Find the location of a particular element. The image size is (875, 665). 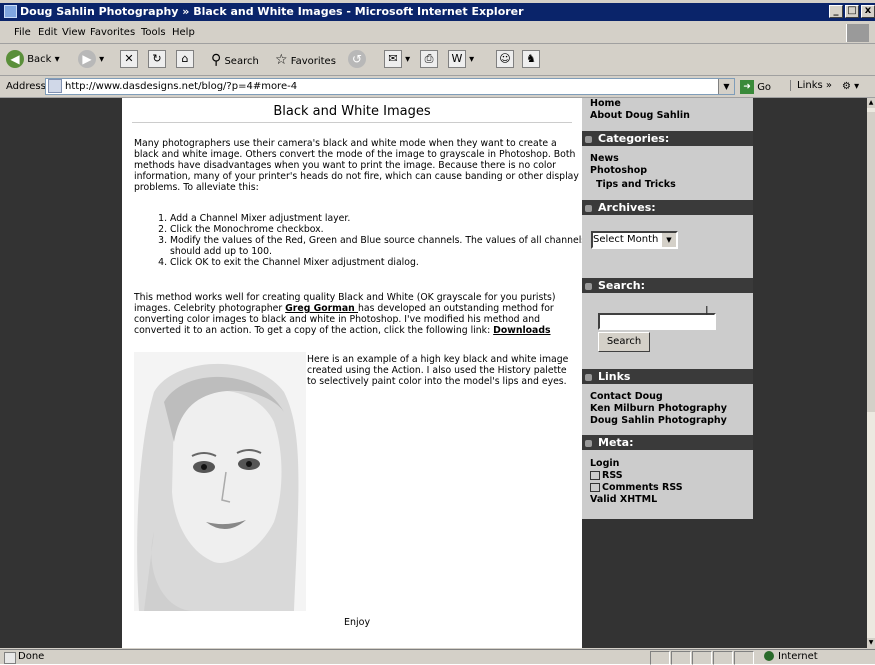

page-status-icon is located at coordinates (10, 658).